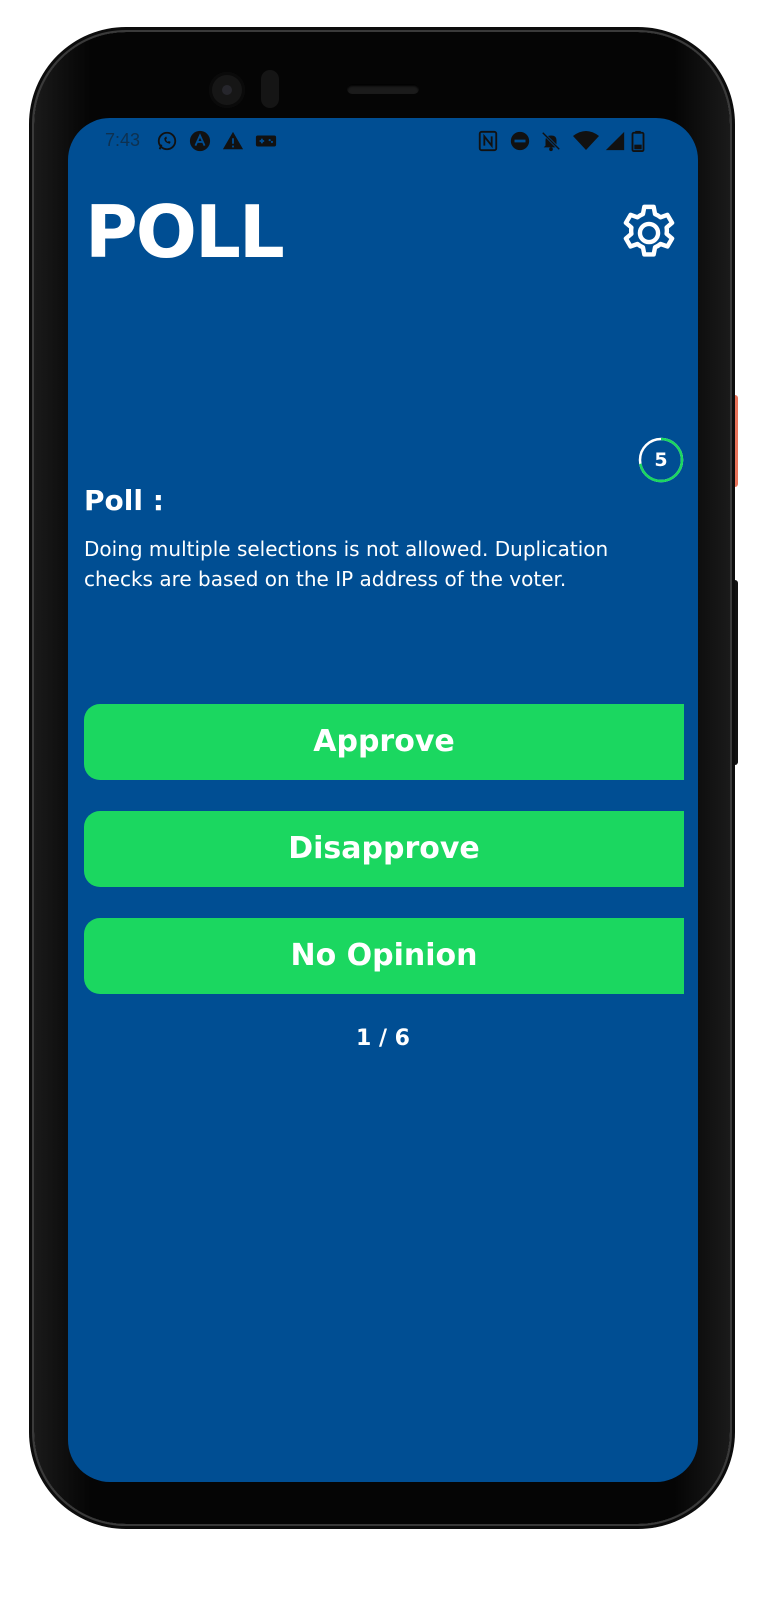  I want to click on nfc-icon, so click(488, 141).